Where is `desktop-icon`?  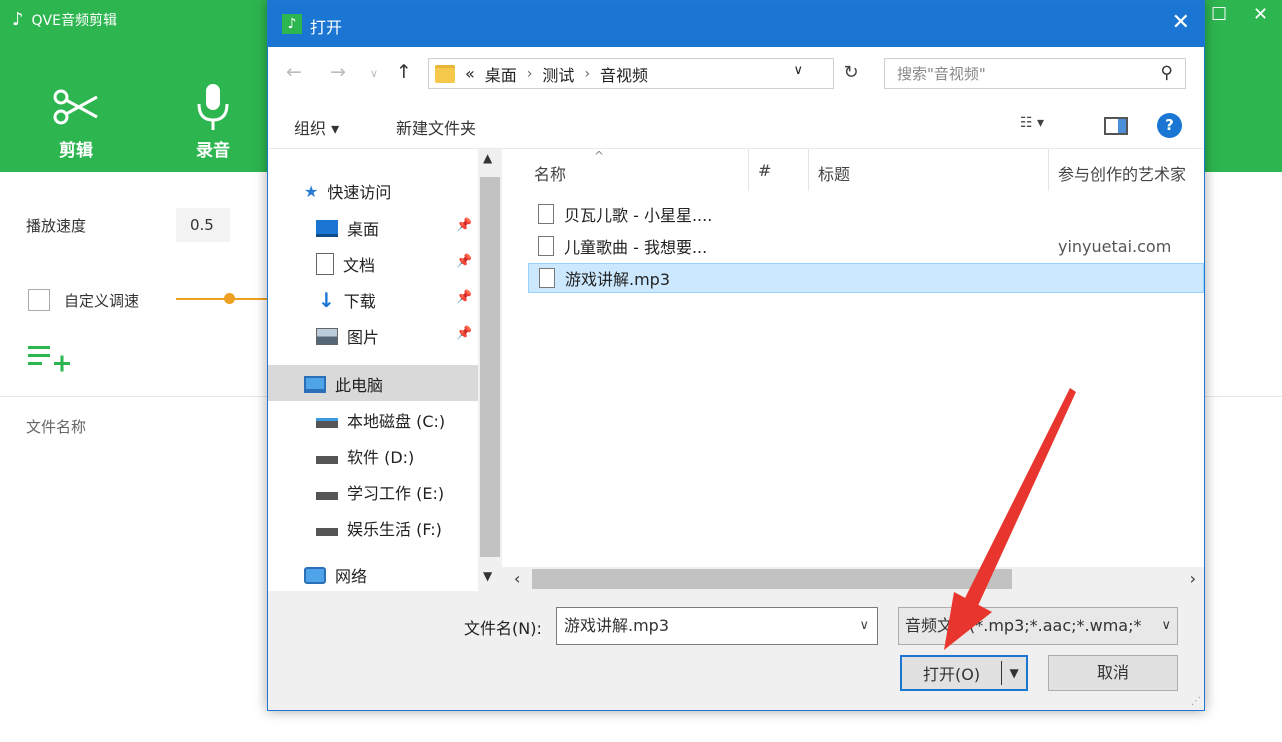
desktop-icon is located at coordinates (327, 228).